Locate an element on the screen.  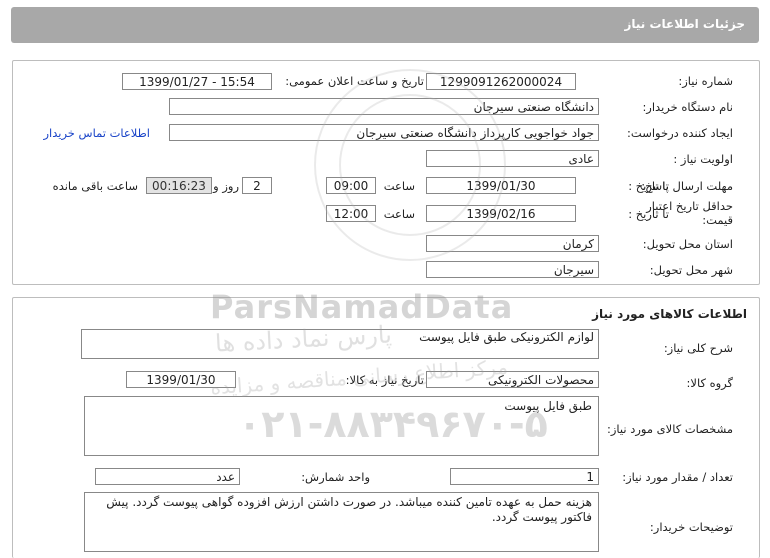
goods-group-label: گروه کالا: is located at coordinates (709, 383).